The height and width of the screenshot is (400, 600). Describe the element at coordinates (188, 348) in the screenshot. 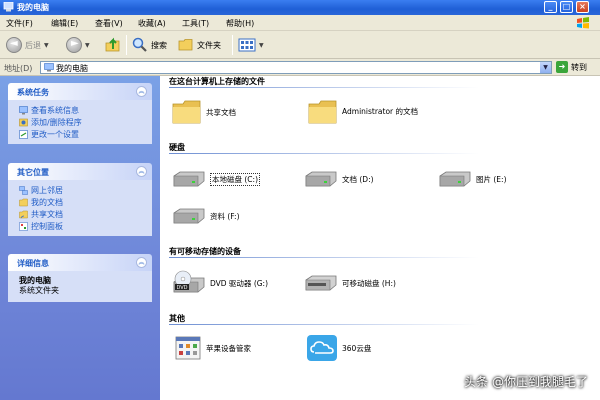

I see `device-manager-icon` at that location.